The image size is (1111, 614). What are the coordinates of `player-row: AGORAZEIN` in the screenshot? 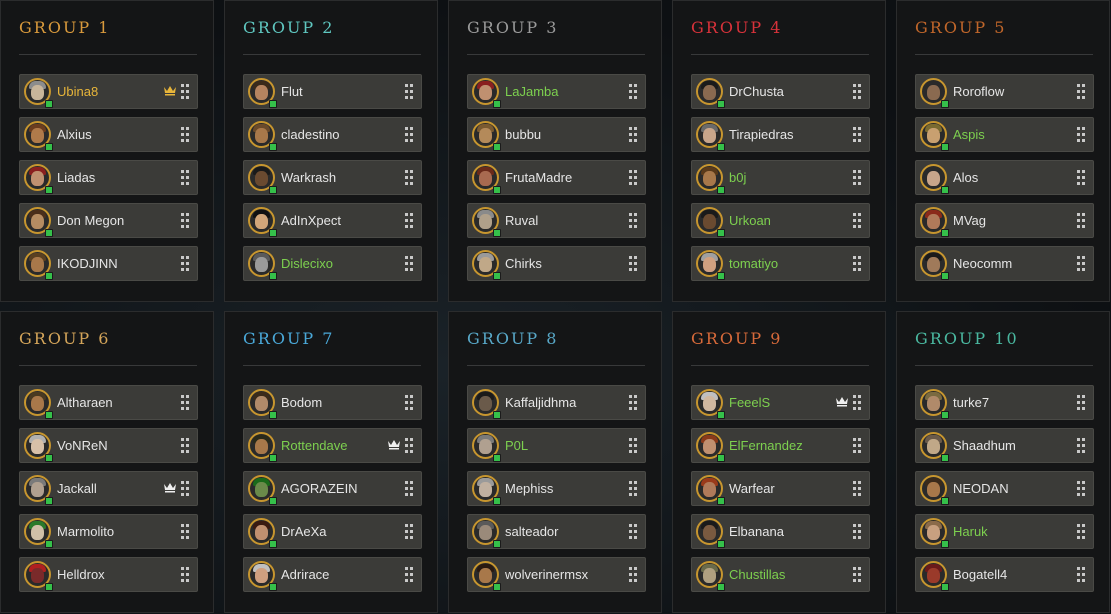 It's located at (332, 488).